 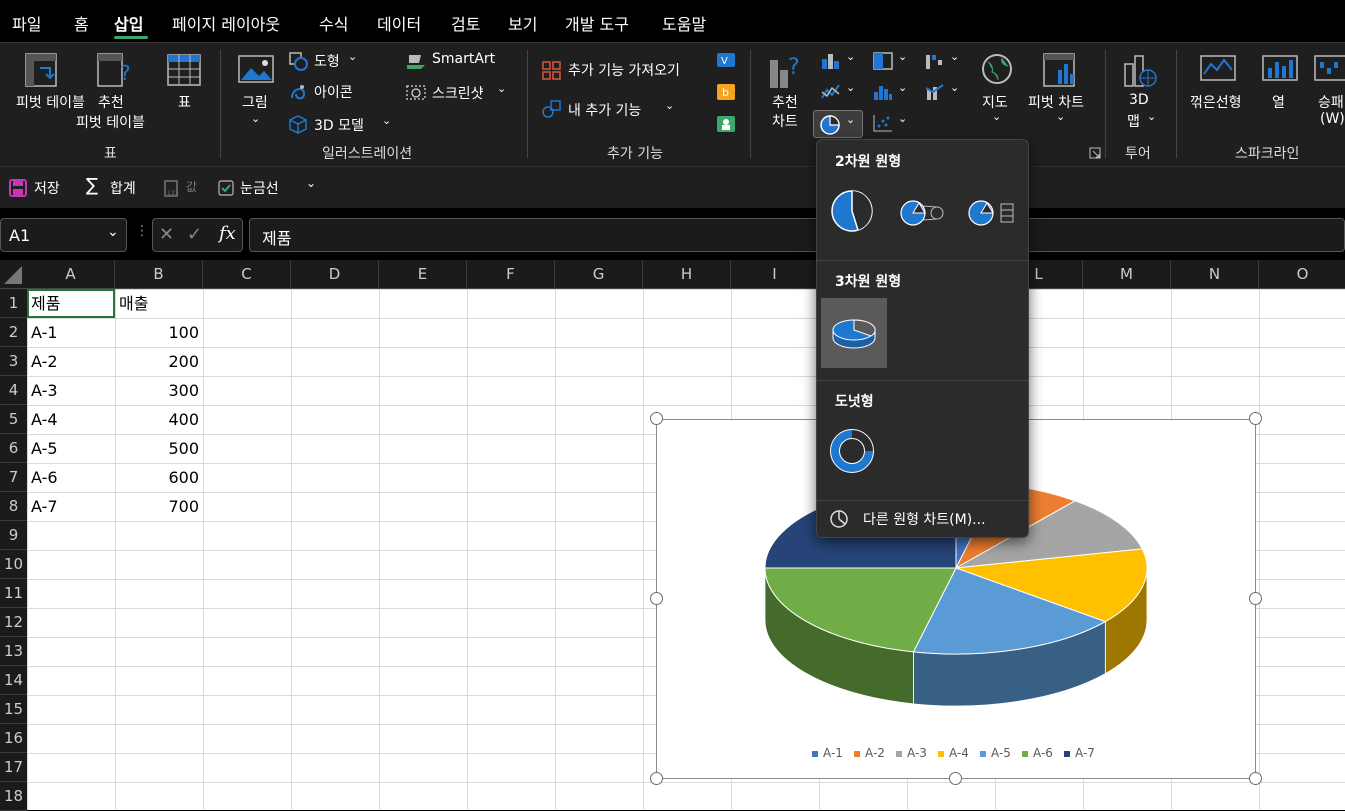 What do you see at coordinates (157, 361) in the screenshot?
I see `cell-b3: 200` at bounding box center [157, 361].